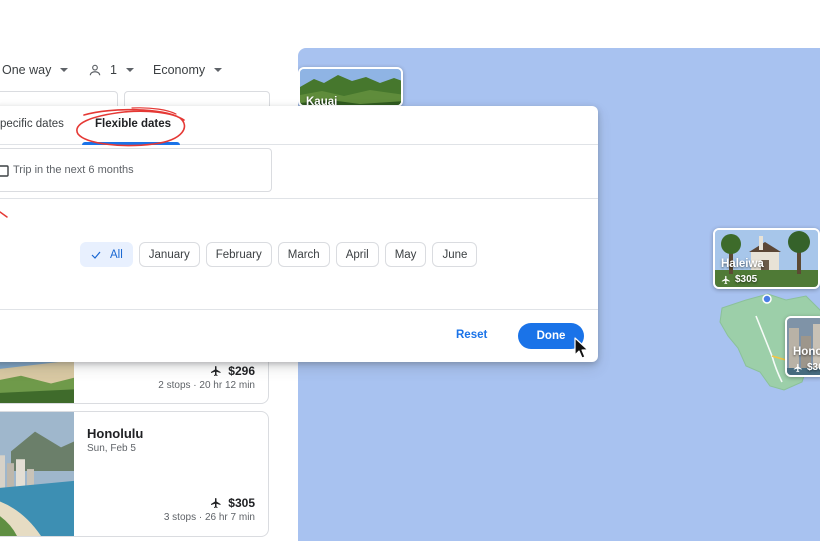 This screenshot has height=550, width=820. I want to click on honolulu-photo, so click(37, 474).